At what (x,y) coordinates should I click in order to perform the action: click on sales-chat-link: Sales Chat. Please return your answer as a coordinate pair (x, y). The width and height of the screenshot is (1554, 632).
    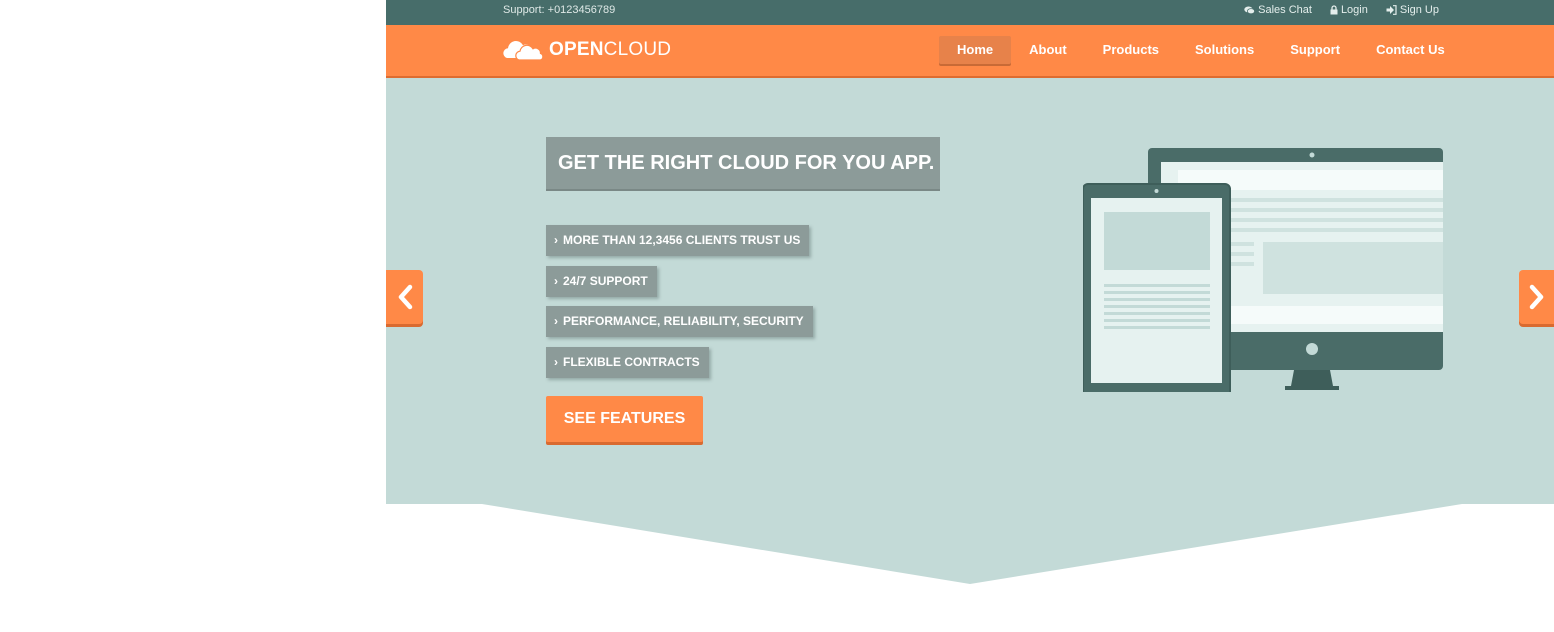
    Looking at the image, I should click on (1278, 10).